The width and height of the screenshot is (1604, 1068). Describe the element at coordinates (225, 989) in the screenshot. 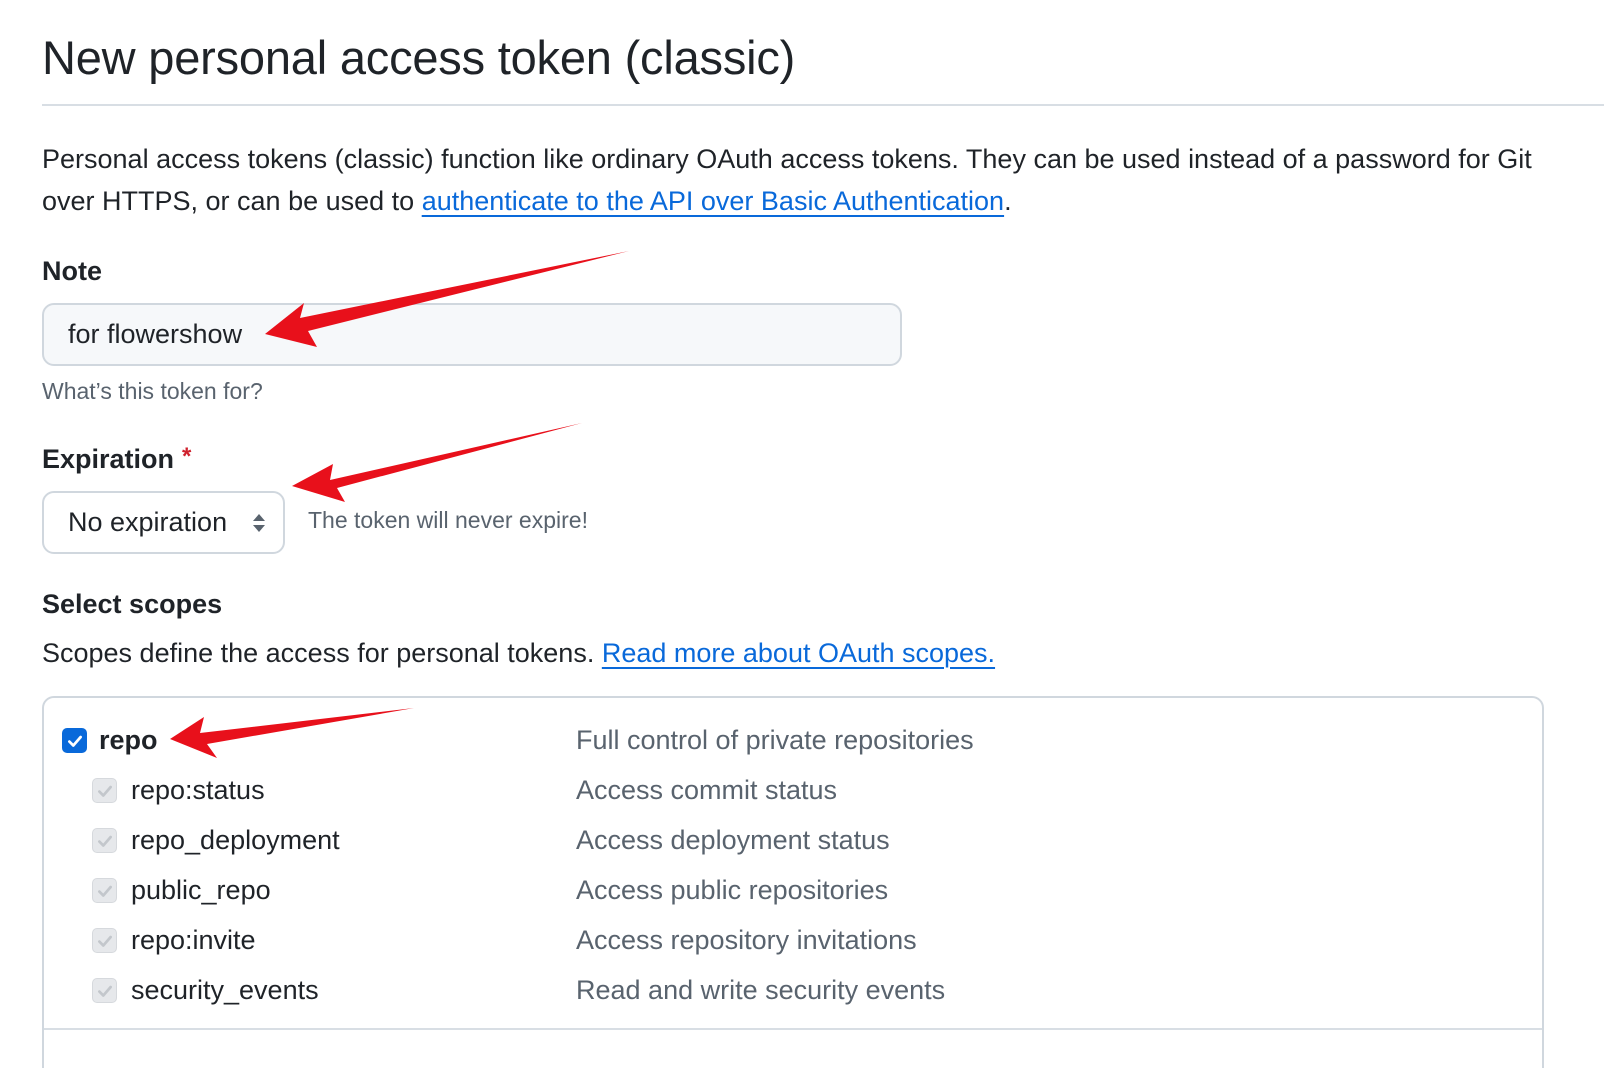

I see `scope-name: security_events` at that location.